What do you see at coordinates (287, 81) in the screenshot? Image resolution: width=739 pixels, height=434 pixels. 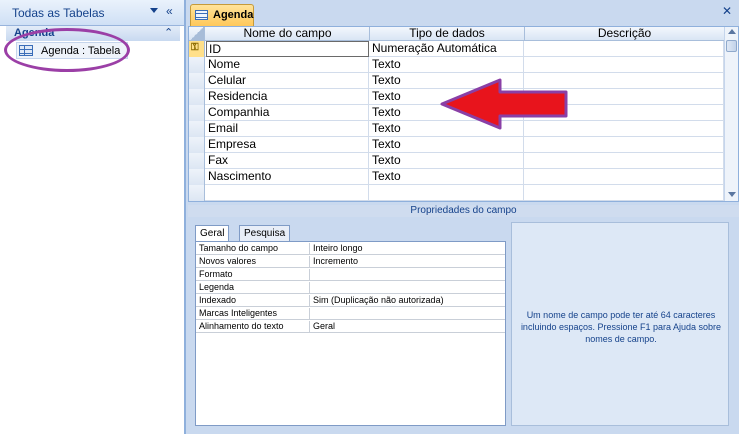 I see `field-name-cell: Celular` at bounding box center [287, 81].